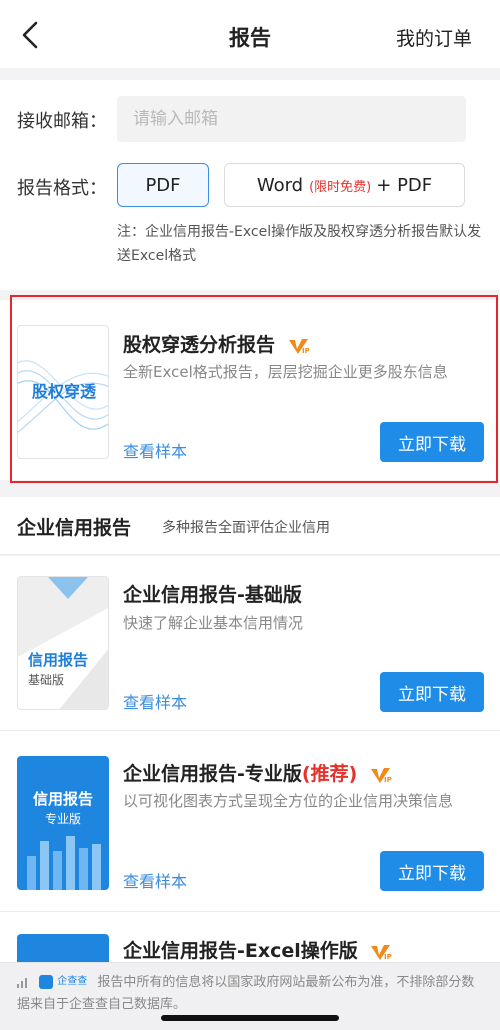 The image size is (500, 1030). What do you see at coordinates (250, 34) in the screenshot?
I see `nav-bar: 报告 我的订单` at bounding box center [250, 34].